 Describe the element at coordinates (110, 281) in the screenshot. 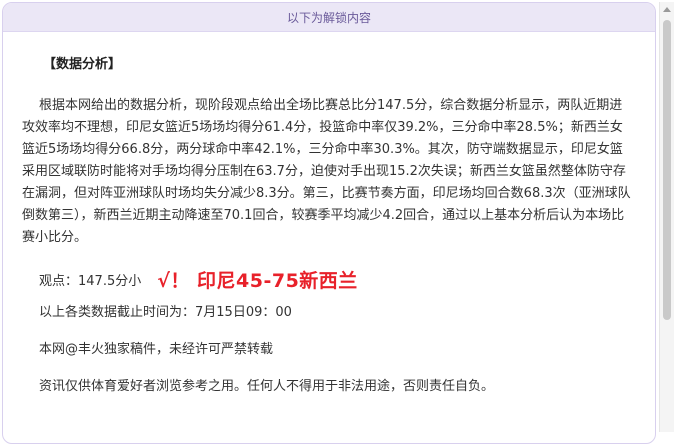

I see `prediction-value: 147.5分小` at that location.